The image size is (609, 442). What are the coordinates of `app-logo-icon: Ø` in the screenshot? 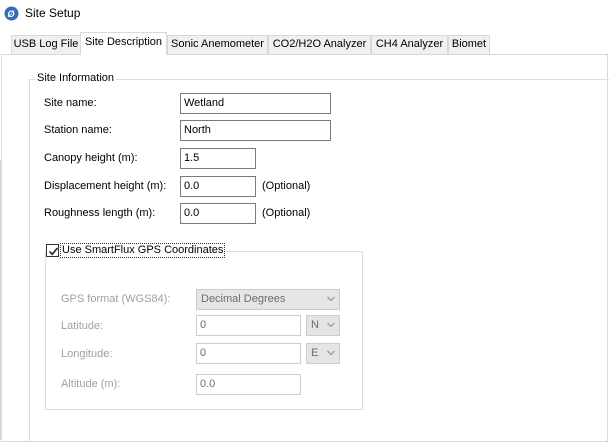 It's located at (11, 13).